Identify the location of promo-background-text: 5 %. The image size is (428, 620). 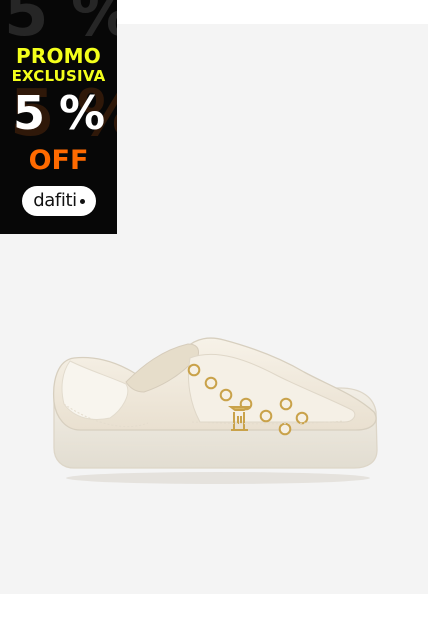
(60, 25).